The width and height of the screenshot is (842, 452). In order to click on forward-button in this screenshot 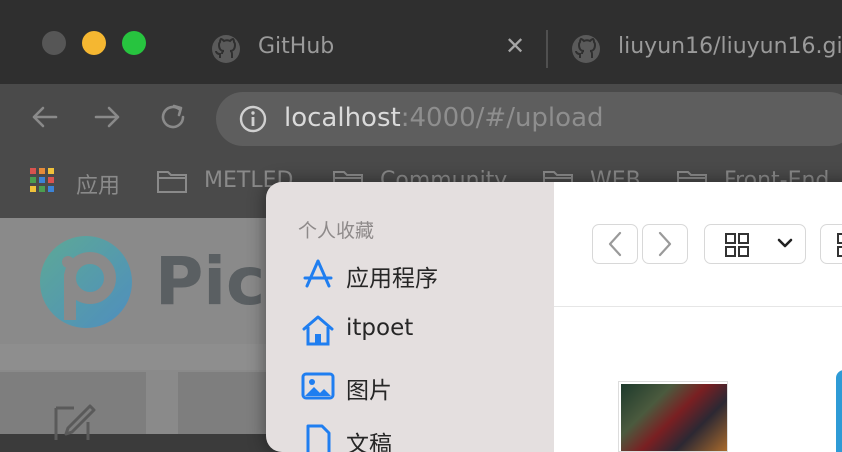, I will do `click(665, 244)`.